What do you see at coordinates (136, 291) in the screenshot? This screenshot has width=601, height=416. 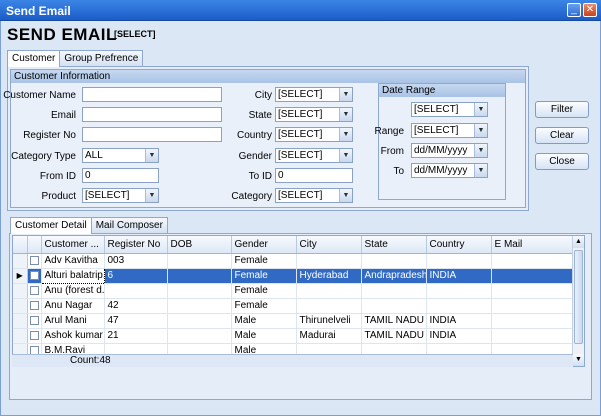 I see `cell-reg` at bounding box center [136, 291].